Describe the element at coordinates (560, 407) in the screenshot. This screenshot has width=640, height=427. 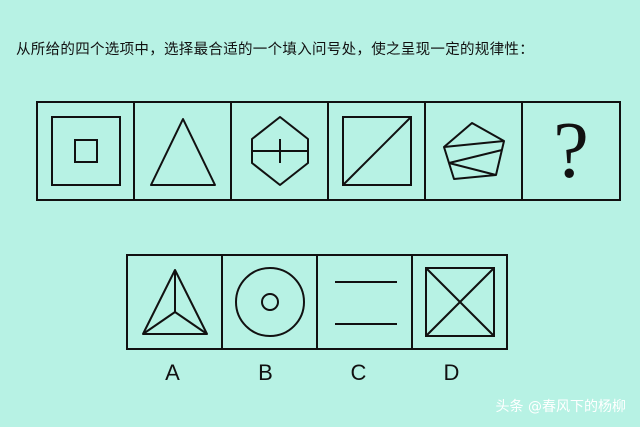
I see `watermark: 头条 @春风下的杨柳` at that location.